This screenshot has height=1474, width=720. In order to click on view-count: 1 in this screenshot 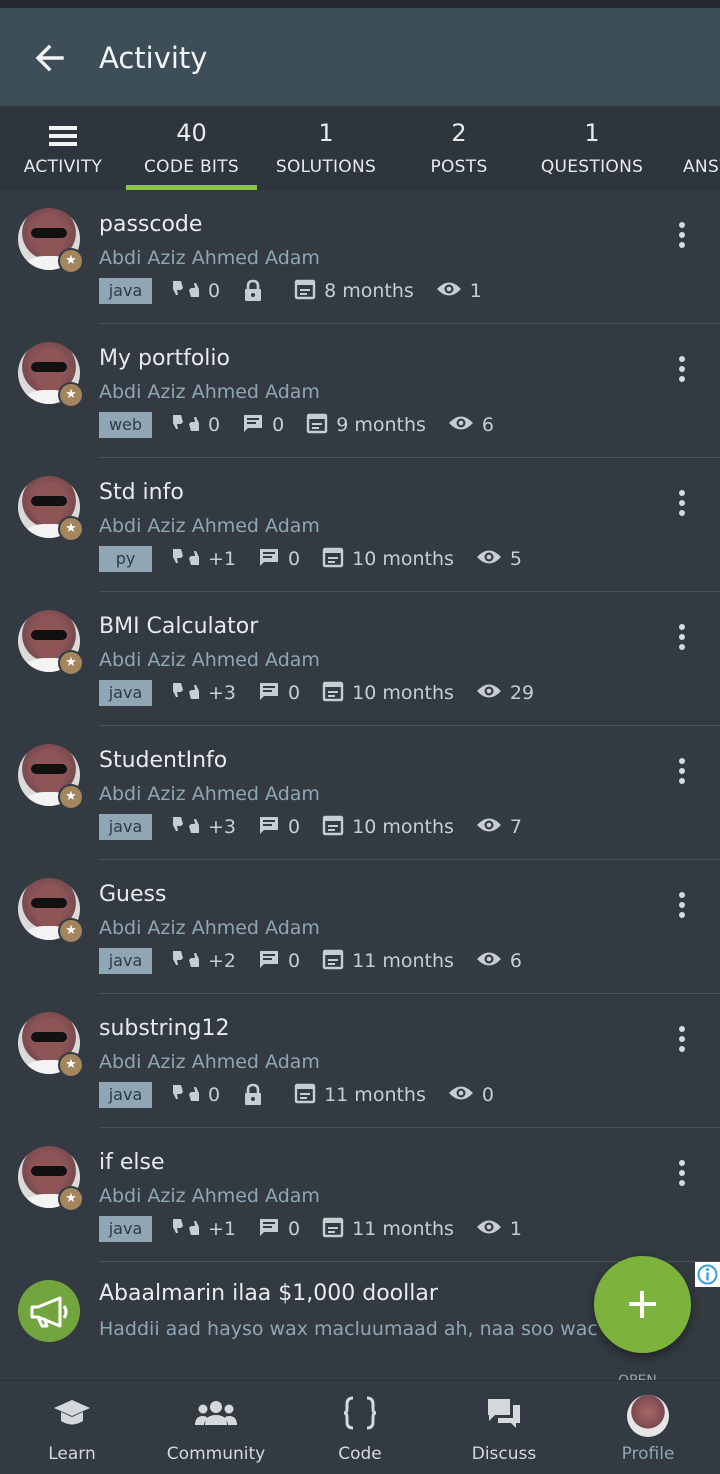, I will do `click(499, 1229)`.